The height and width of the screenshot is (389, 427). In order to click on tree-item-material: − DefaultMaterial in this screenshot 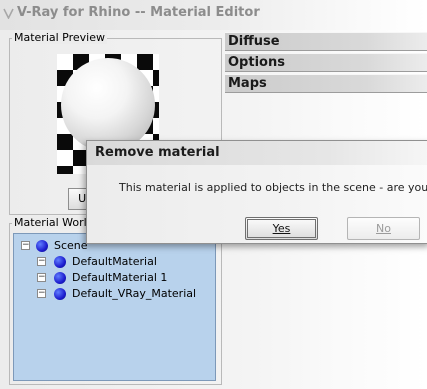, I will do `click(114, 262)`.